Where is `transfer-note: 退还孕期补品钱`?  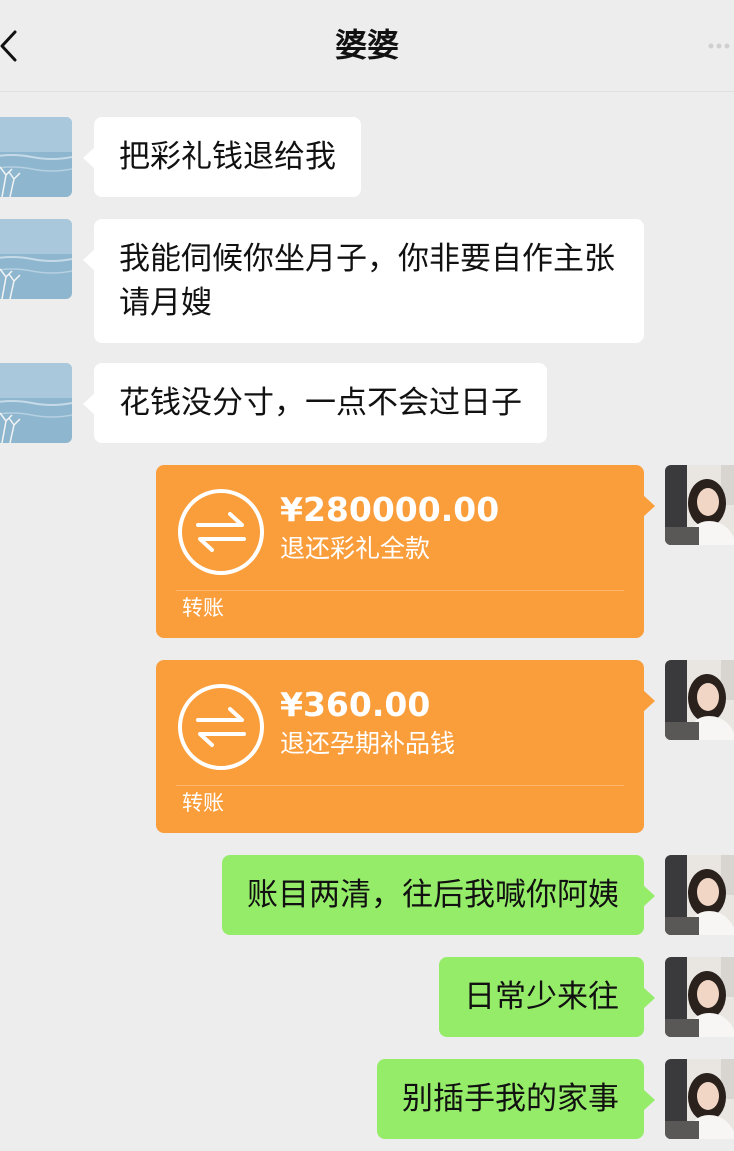 transfer-note: 退还孕期补品钱 is located at coordinates (368, 743).